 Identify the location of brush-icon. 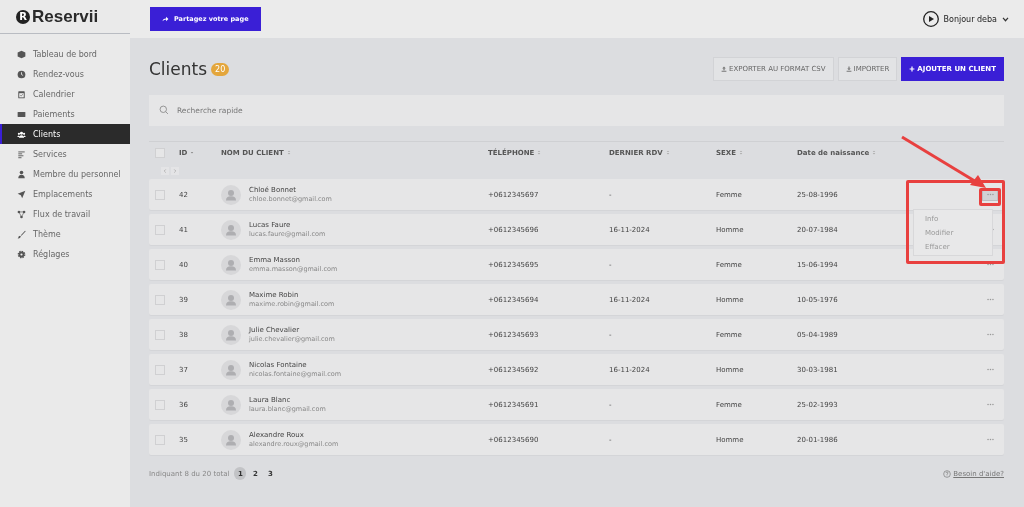
(21, 234).